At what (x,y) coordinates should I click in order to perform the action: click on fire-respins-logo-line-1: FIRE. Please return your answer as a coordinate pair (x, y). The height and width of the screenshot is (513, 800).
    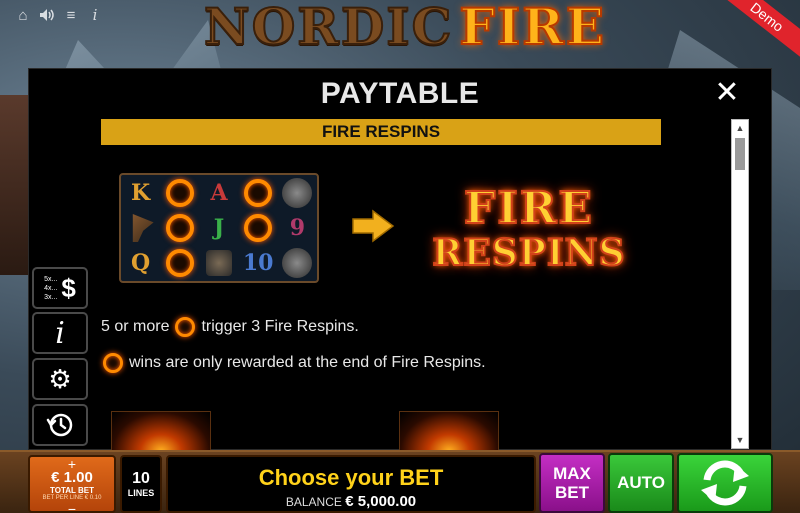
    Looking at the image, I should click on (528, 208).